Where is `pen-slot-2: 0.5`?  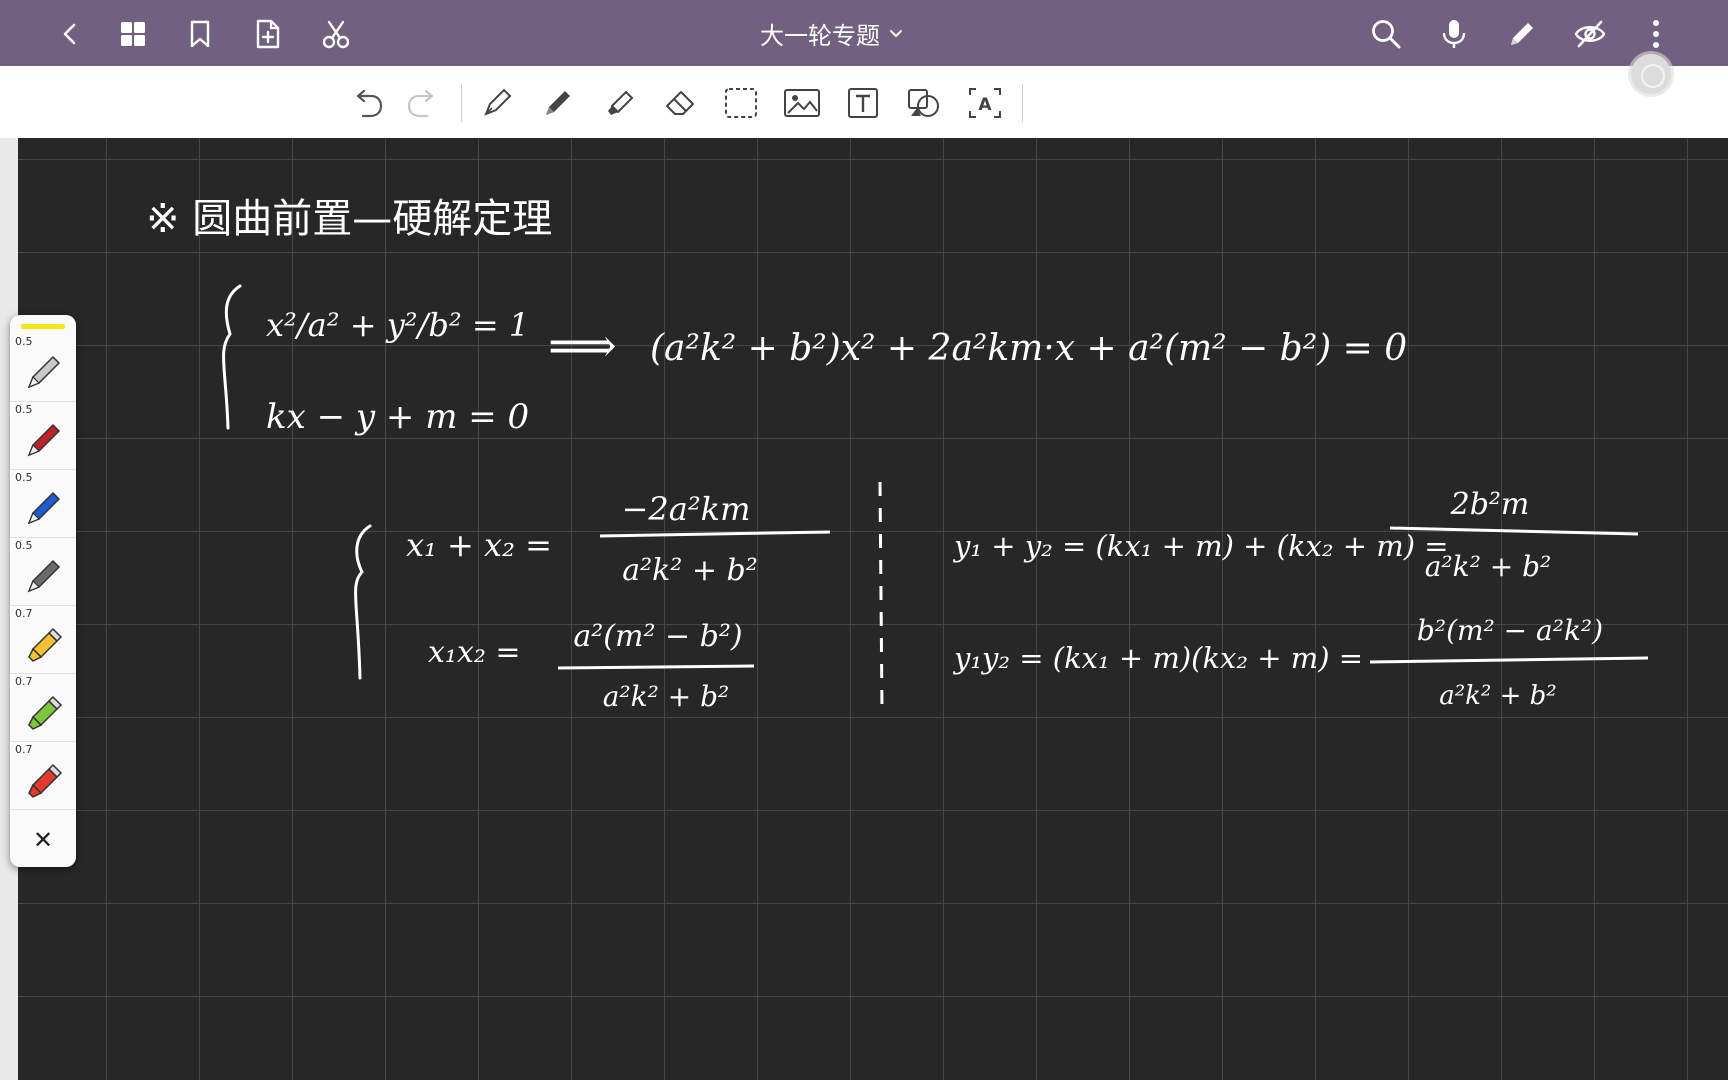
pen-slot-2: 0.5 is located at coordinates (43, 435).